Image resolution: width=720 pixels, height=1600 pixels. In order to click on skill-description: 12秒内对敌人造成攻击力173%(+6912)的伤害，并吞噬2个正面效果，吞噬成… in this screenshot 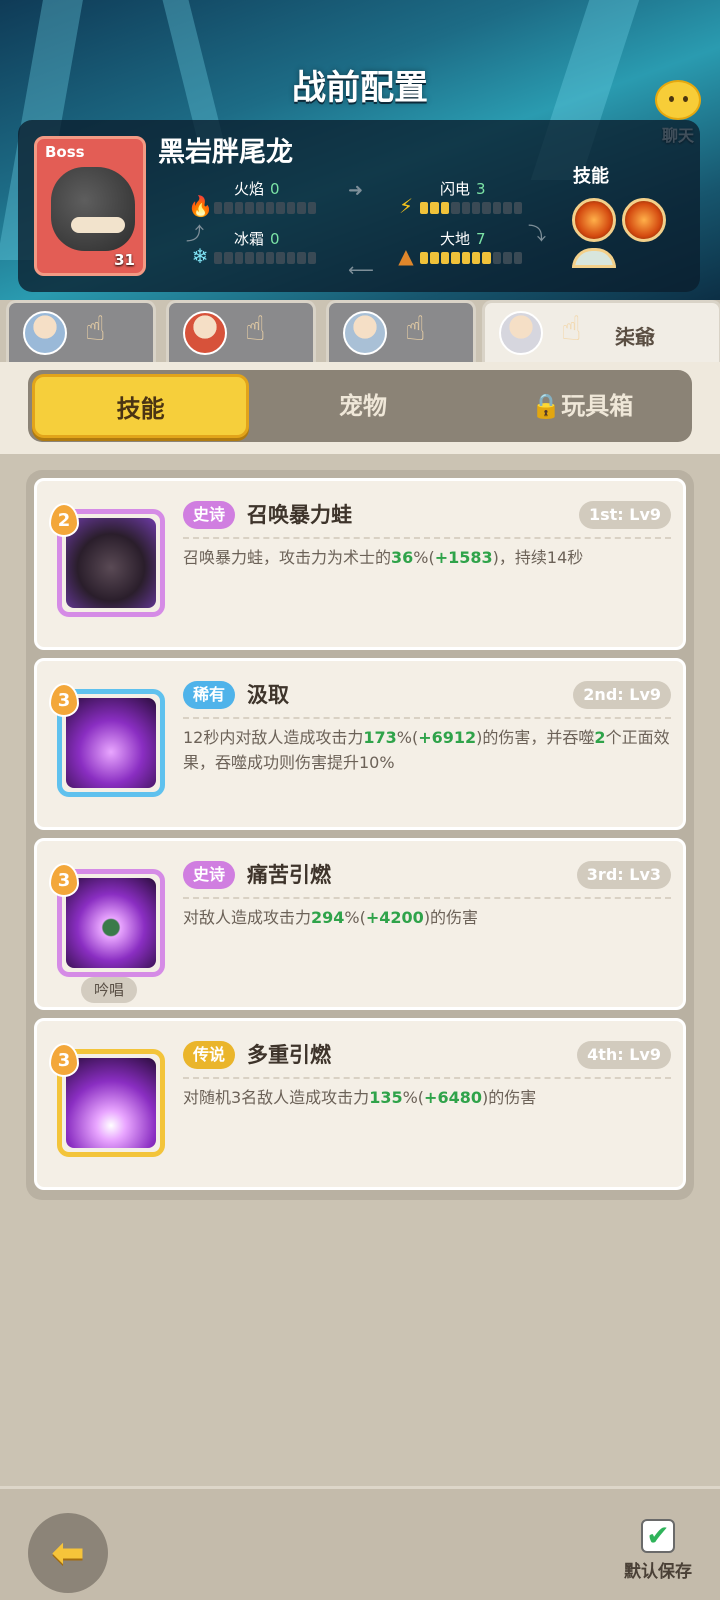, I will do `click(426, 750)`.